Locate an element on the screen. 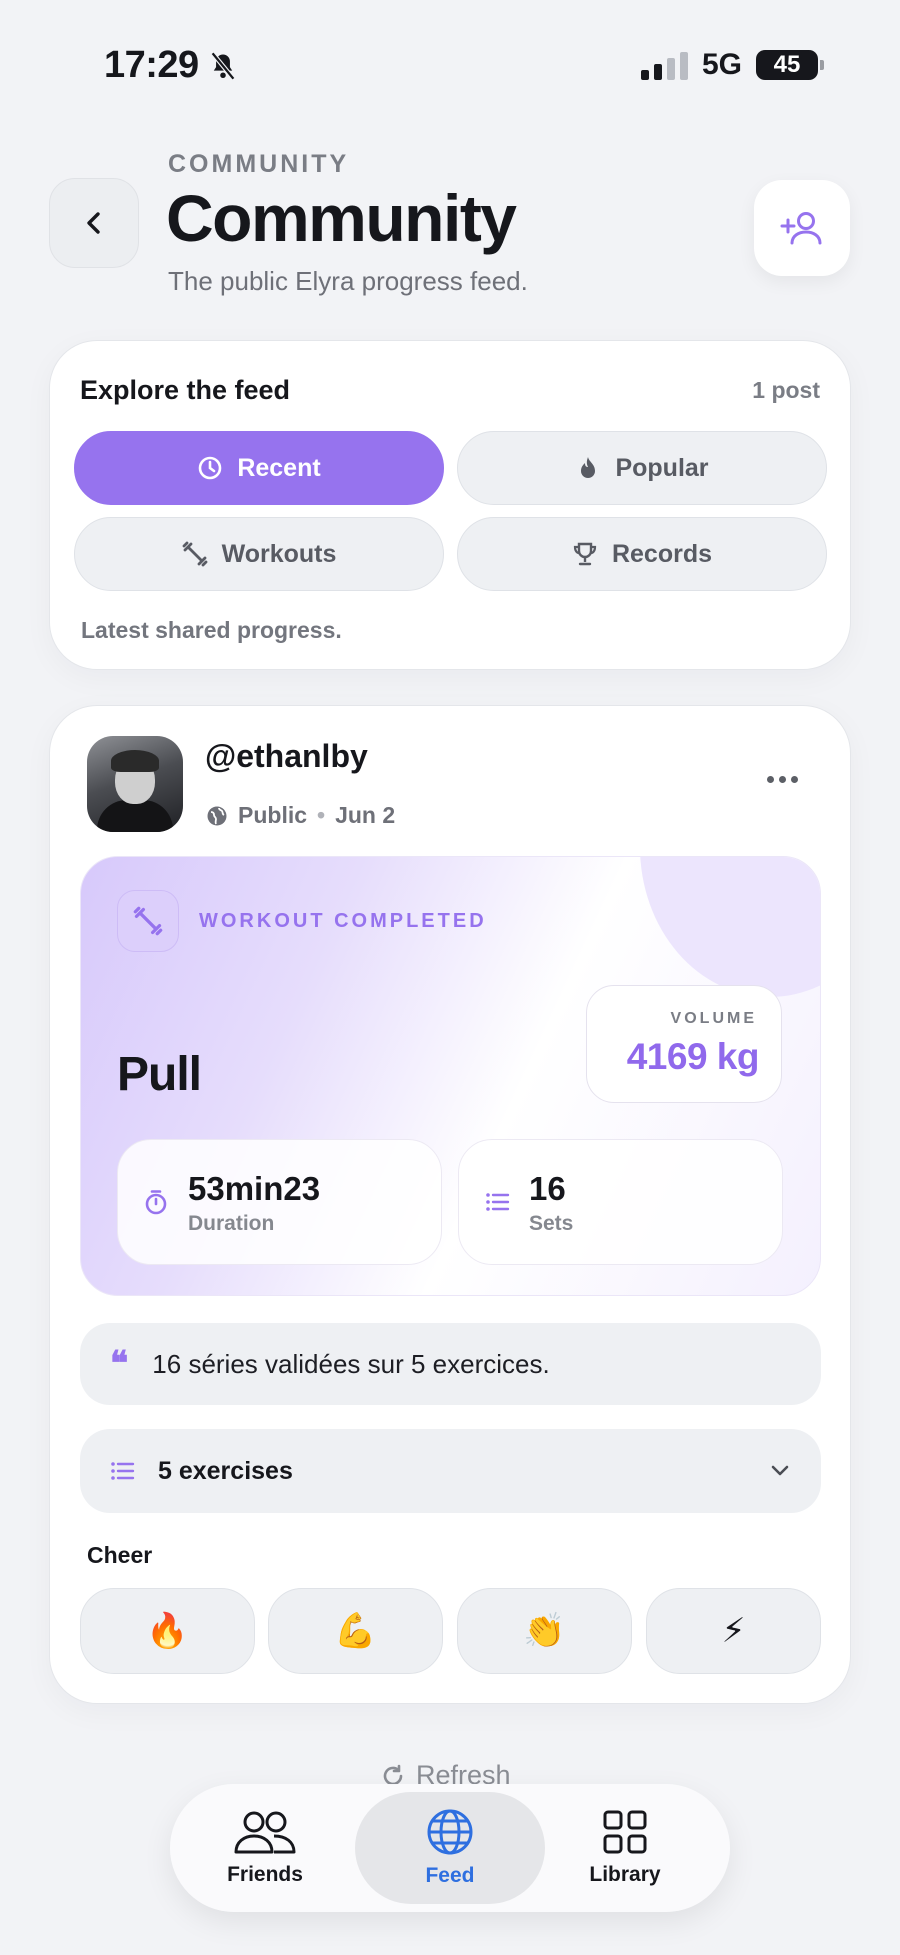 The image size is (900, 1955). cheer-lightning-button: ⚡ is located at coordinates (733, 1631).